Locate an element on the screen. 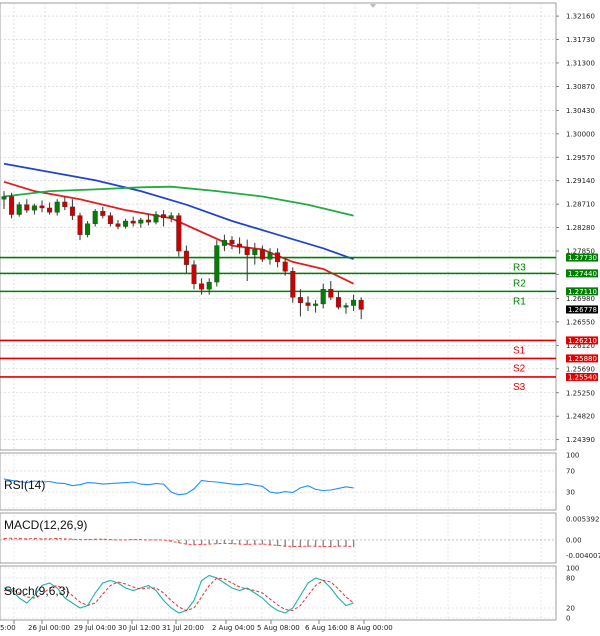  price-tick-label: 1.31730 is located at coordinates (580, 40).